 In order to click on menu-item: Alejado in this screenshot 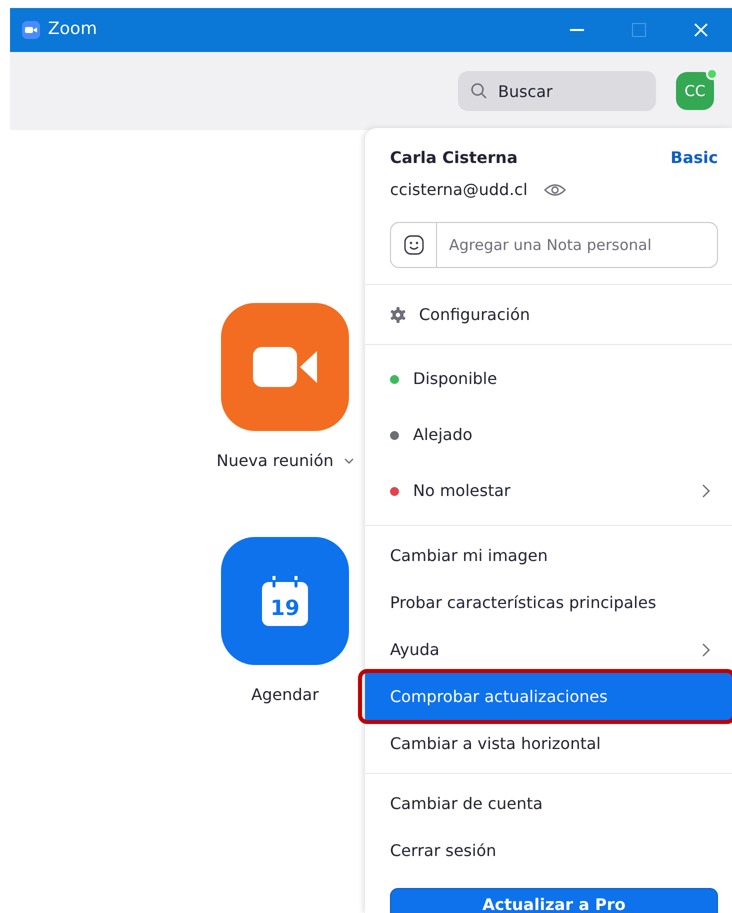, I will do `click(548, 435)`.